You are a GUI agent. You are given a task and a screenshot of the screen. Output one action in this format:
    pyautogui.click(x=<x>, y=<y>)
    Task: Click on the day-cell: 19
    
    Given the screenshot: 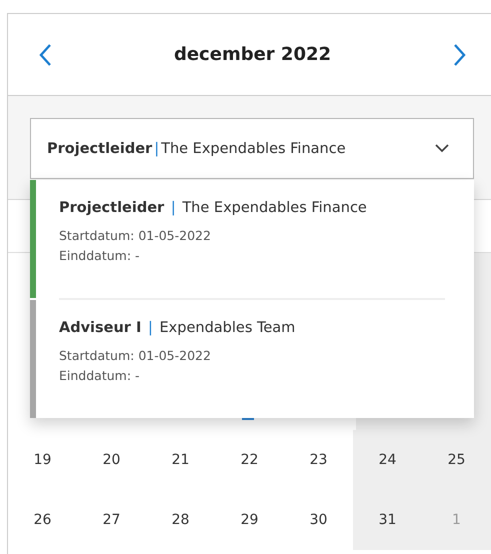 What is the action you would take?
    pyautogui.click(x=42, y=460)
    